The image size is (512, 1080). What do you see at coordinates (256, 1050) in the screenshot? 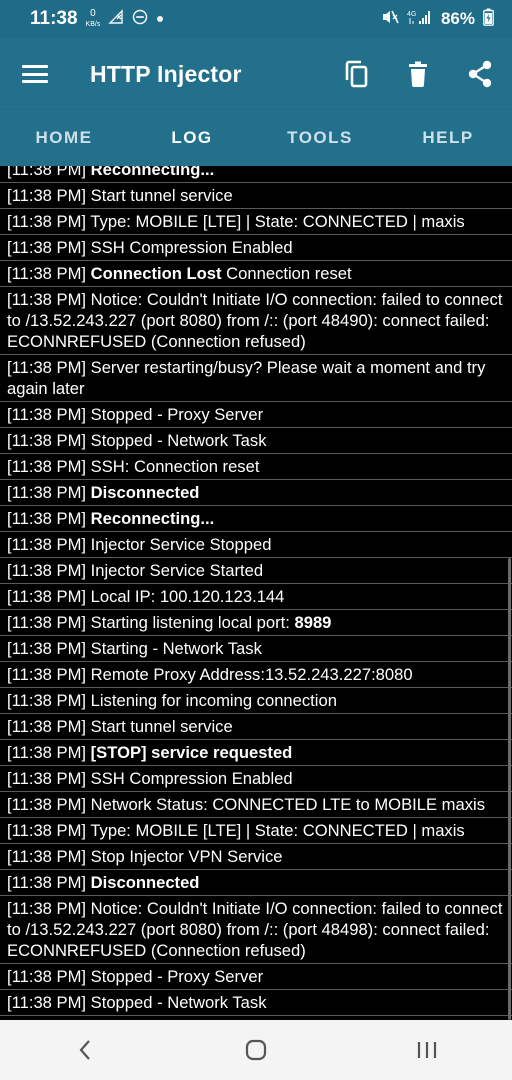
I see `home-icon` at bounding box center [256, 1050].